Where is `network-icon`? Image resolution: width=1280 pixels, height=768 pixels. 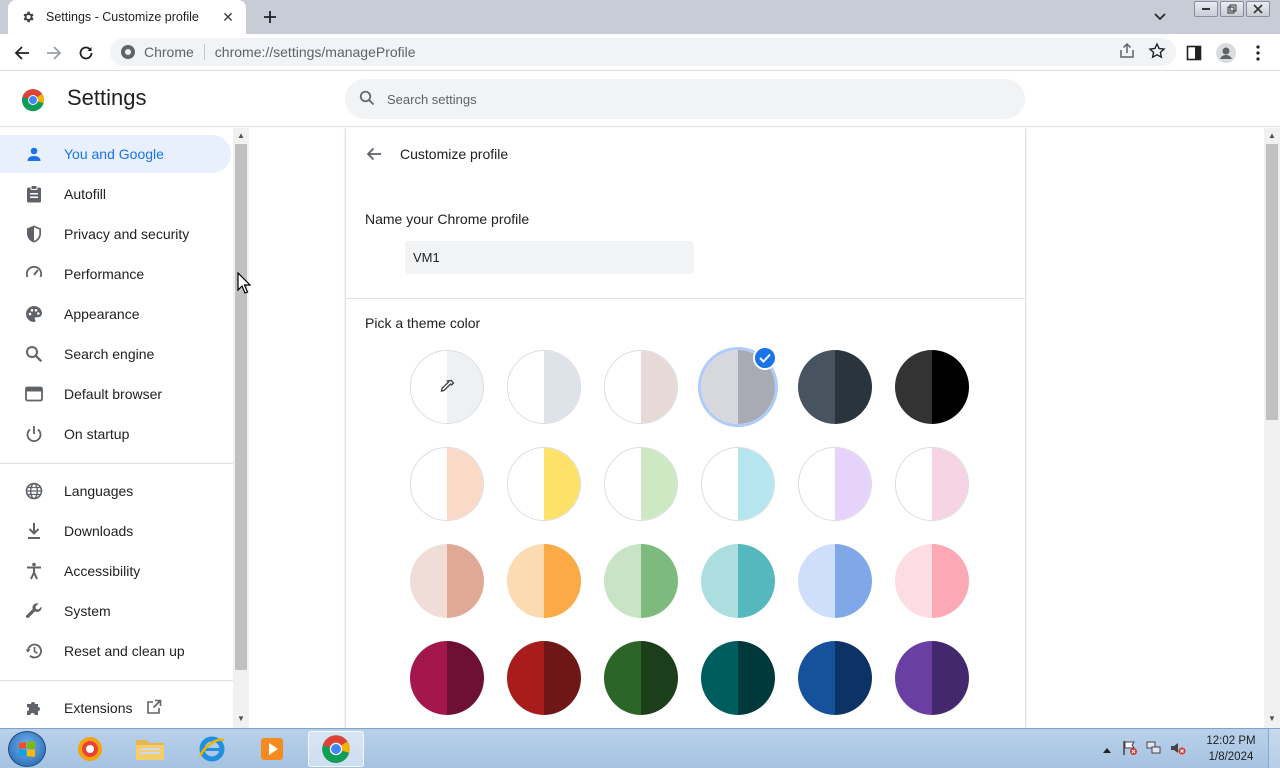 network-icon is located at coordinates (1154, 749).